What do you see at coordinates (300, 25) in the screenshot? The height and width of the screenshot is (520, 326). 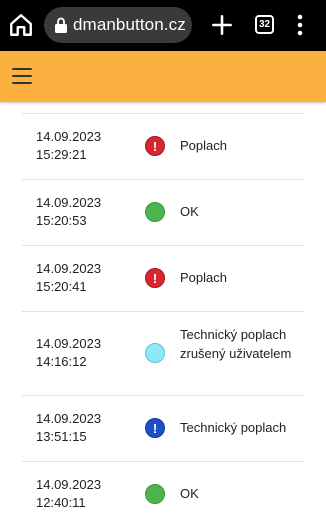 I see `more-menu-icon` at bounding box center [300, 25].